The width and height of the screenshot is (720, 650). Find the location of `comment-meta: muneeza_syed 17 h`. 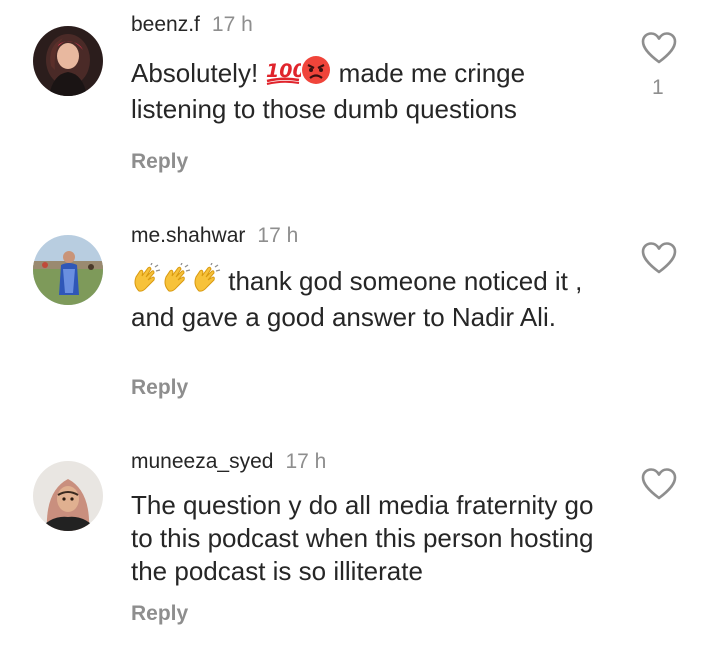

comment-meta: muneeza_syed 17 h is located at coordinates (228, 462).